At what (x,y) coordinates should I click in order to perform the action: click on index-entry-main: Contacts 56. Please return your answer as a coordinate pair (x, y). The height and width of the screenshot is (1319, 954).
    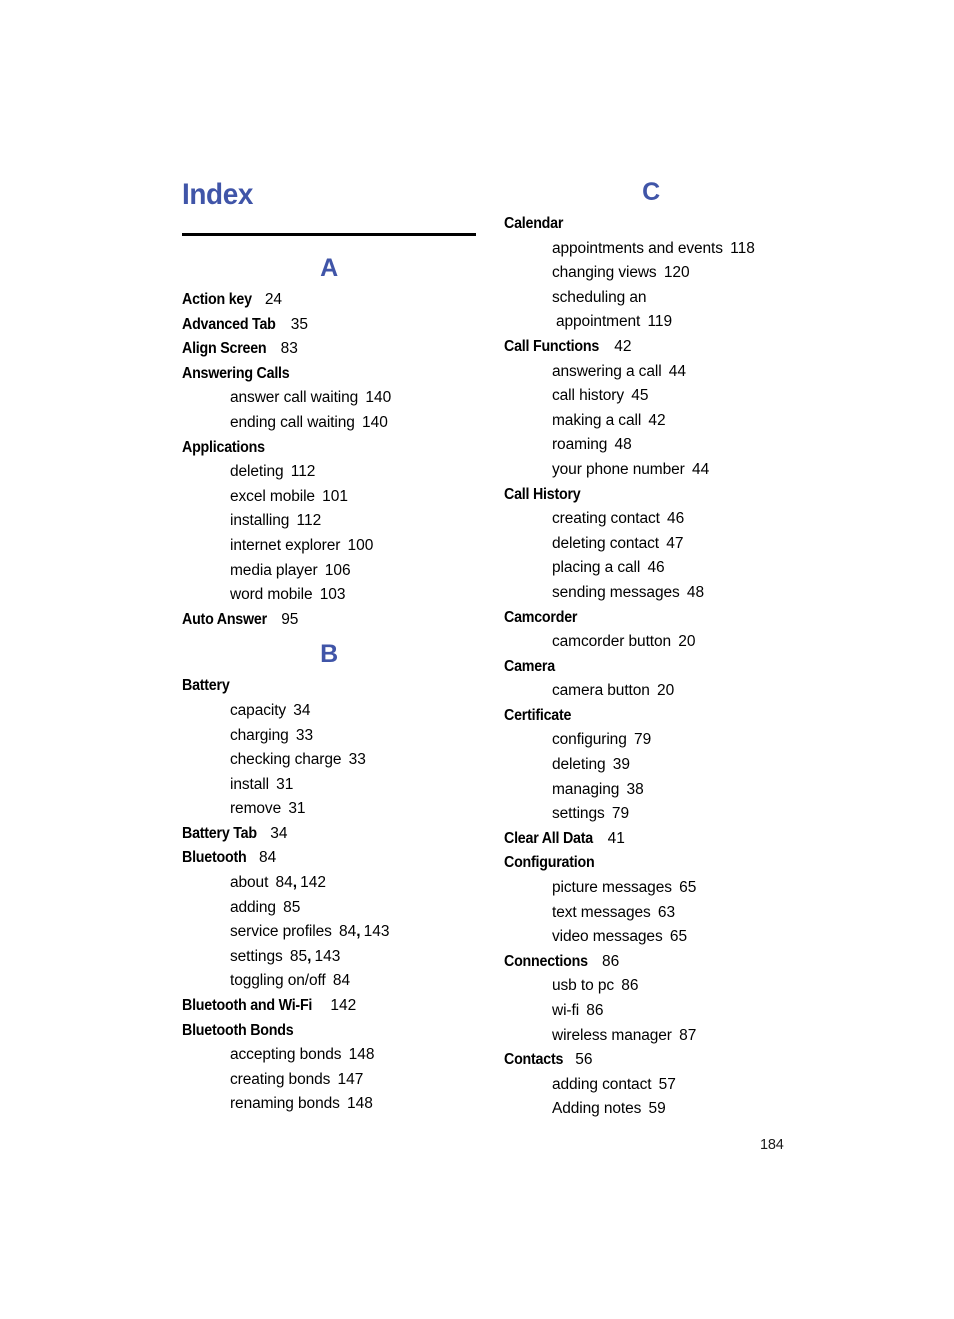
    Looking at the image, I should click on (651, 1060).